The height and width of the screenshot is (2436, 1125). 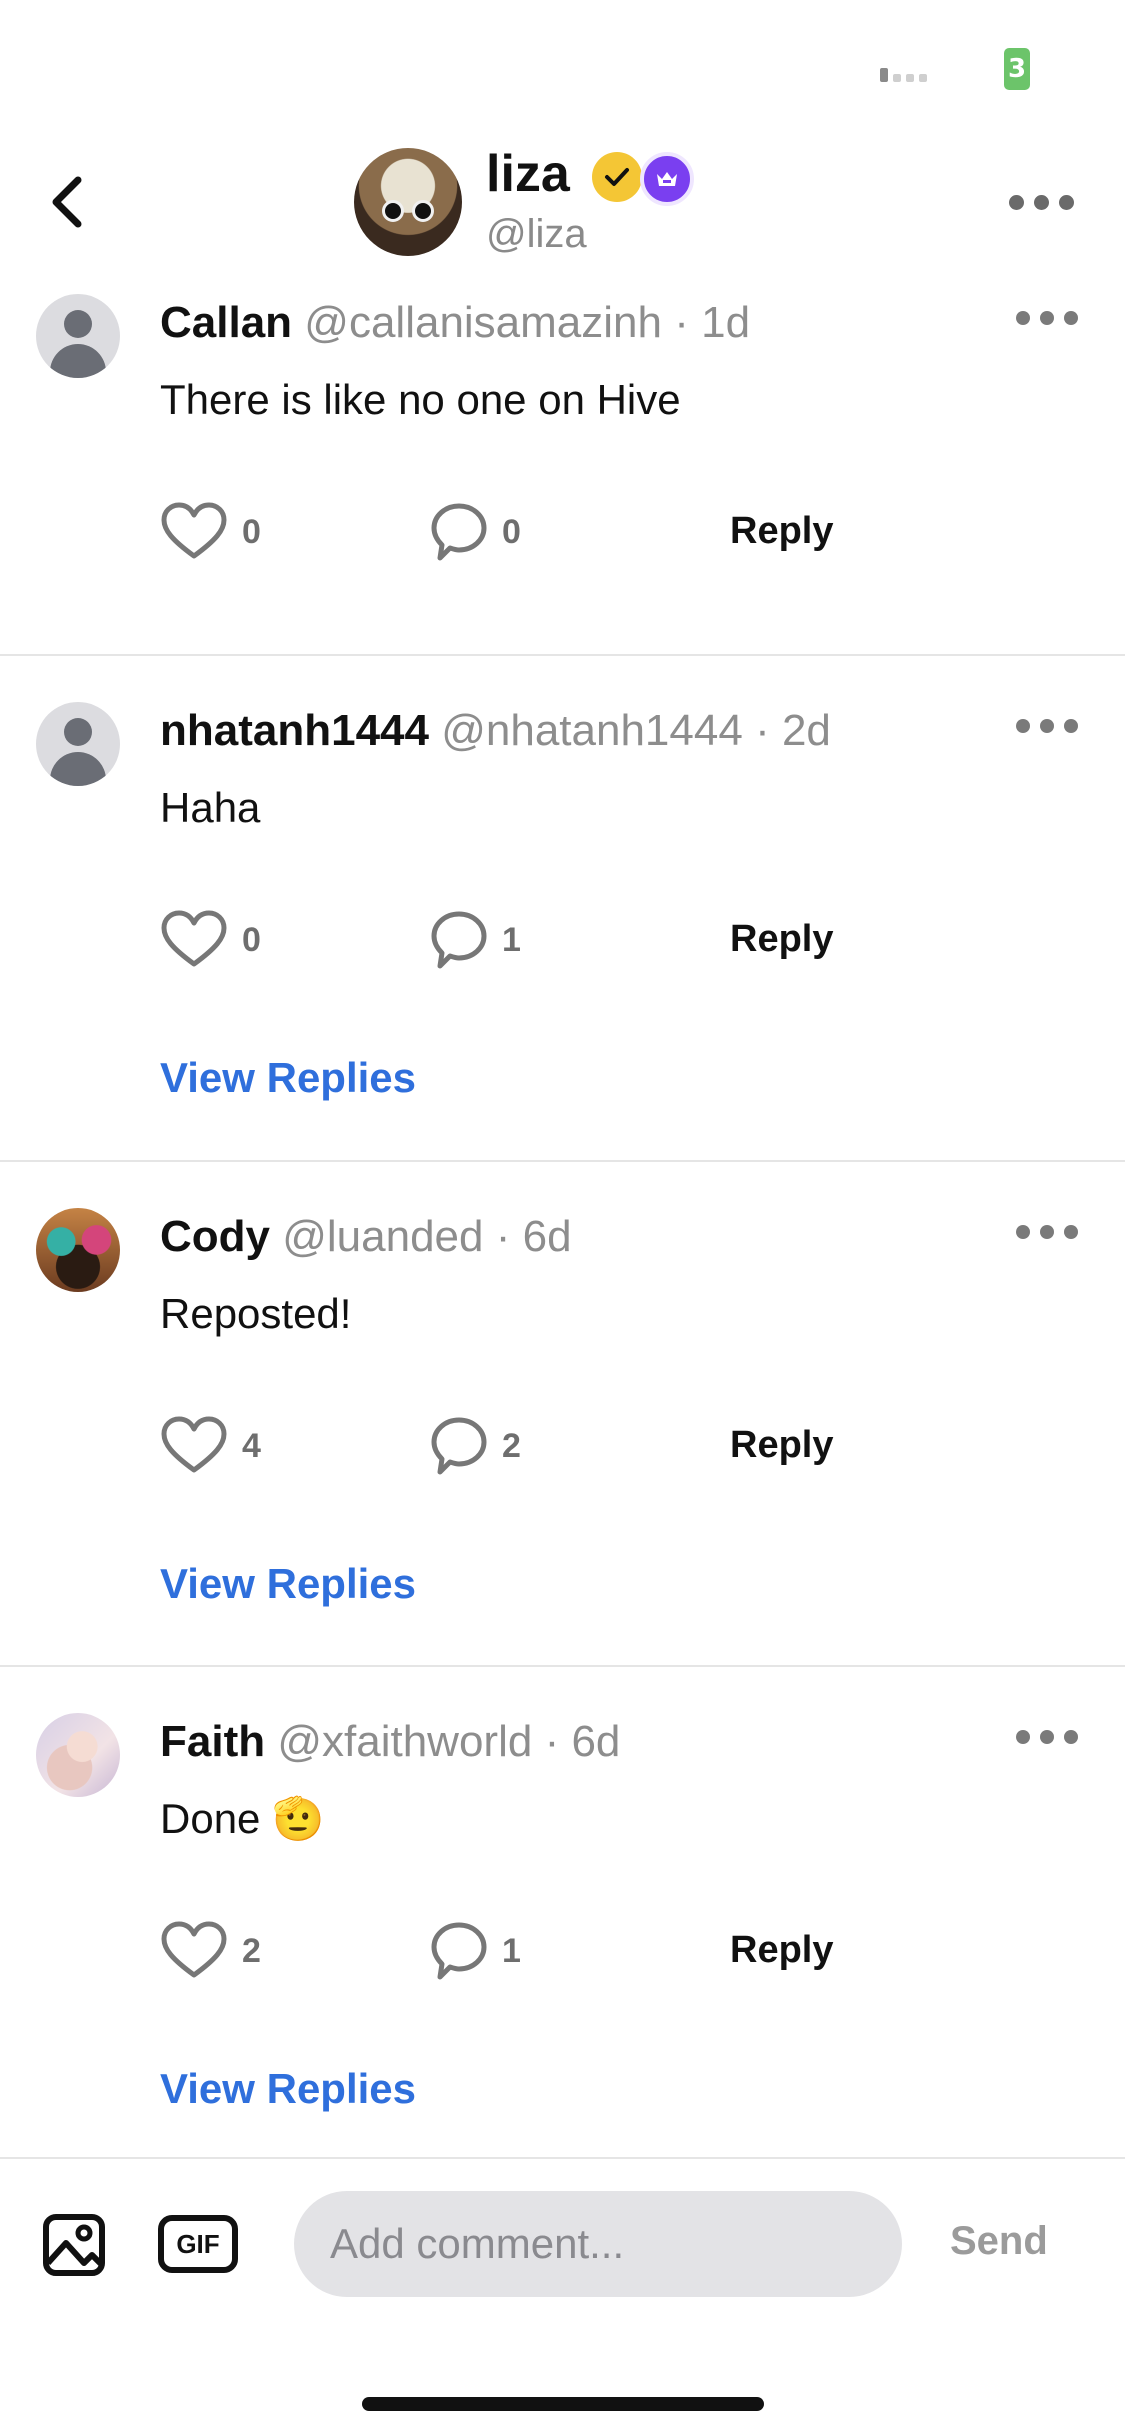 What do you see at coordinates (528, 174) in the screenshot?
I see `profile-name: liza` at bounding box center [528, 174].